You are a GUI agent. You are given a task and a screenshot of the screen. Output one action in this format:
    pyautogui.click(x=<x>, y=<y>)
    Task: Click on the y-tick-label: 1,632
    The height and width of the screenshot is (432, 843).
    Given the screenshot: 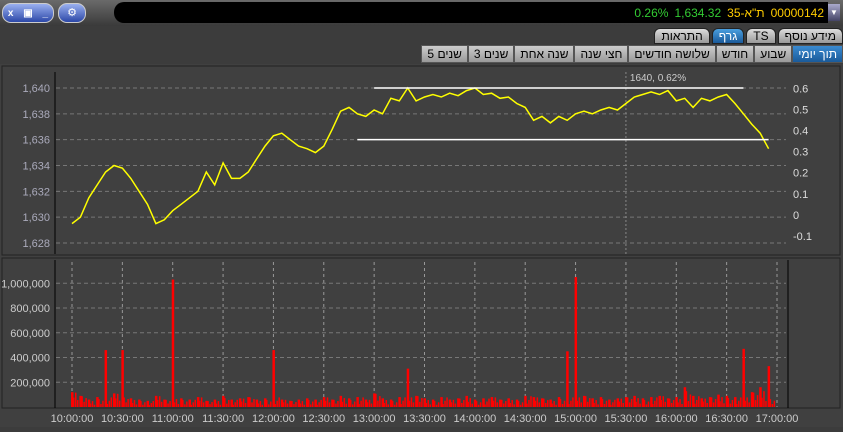 What is the action you would take?
    pyautogui.click(x=36, y=192)
    